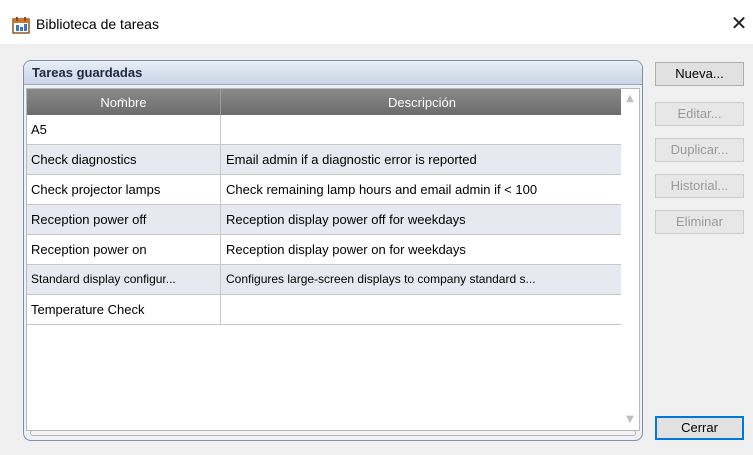  I want to click on window-title: Biblioteca de tareas, so click(97, 24).